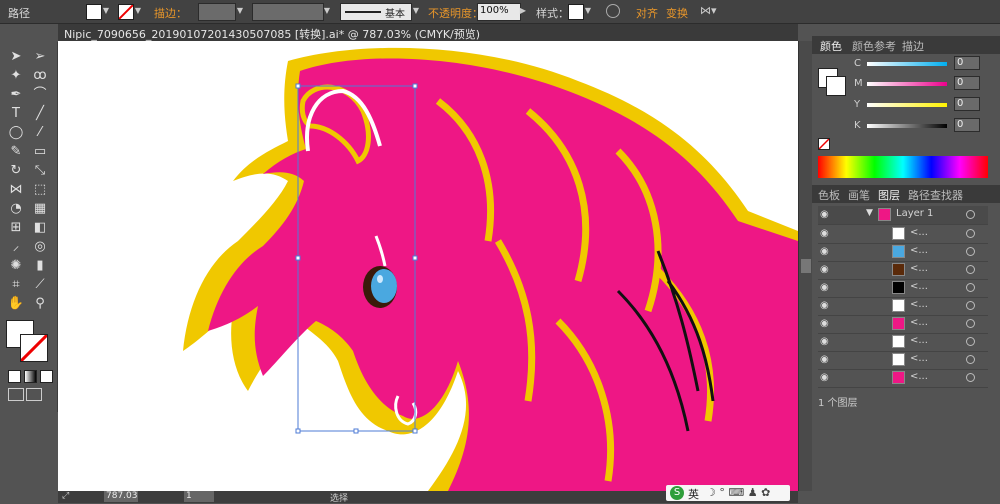 This screenshot has height=504, width=1000. What do you see at coordinates (728, 493) in the screenshot?
I see `ime-toolbar: S 英 ☽ ° ⌨ ♟ ✿` at bounding box center [728, 493].